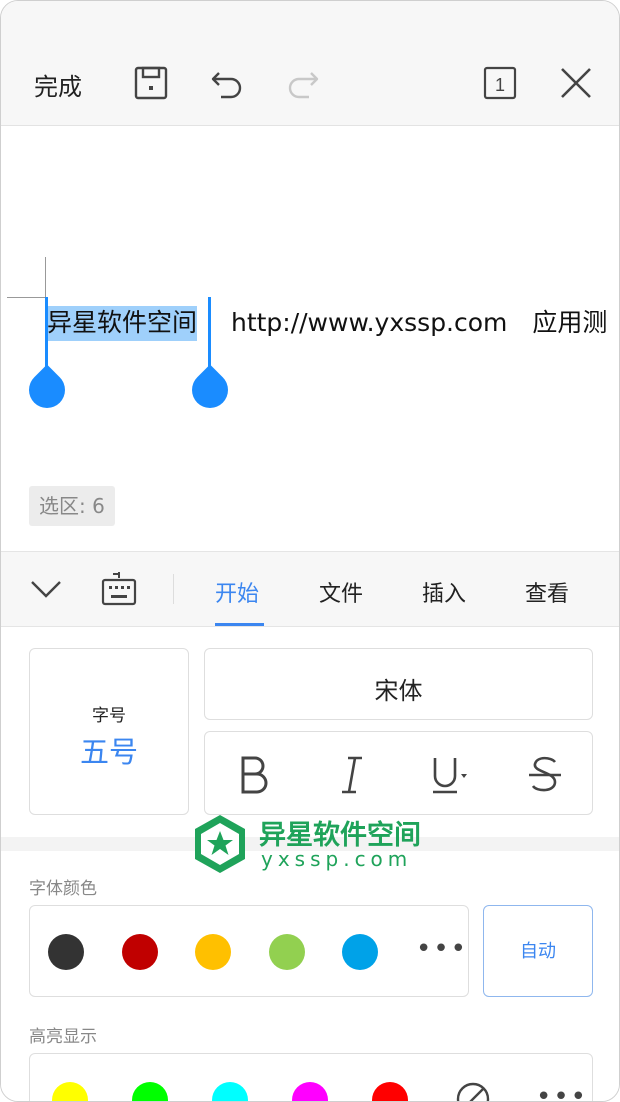 The width and height of the screenshot is (620, 1102). I want to click on highlight-palette: •••, so click(311, 1077).